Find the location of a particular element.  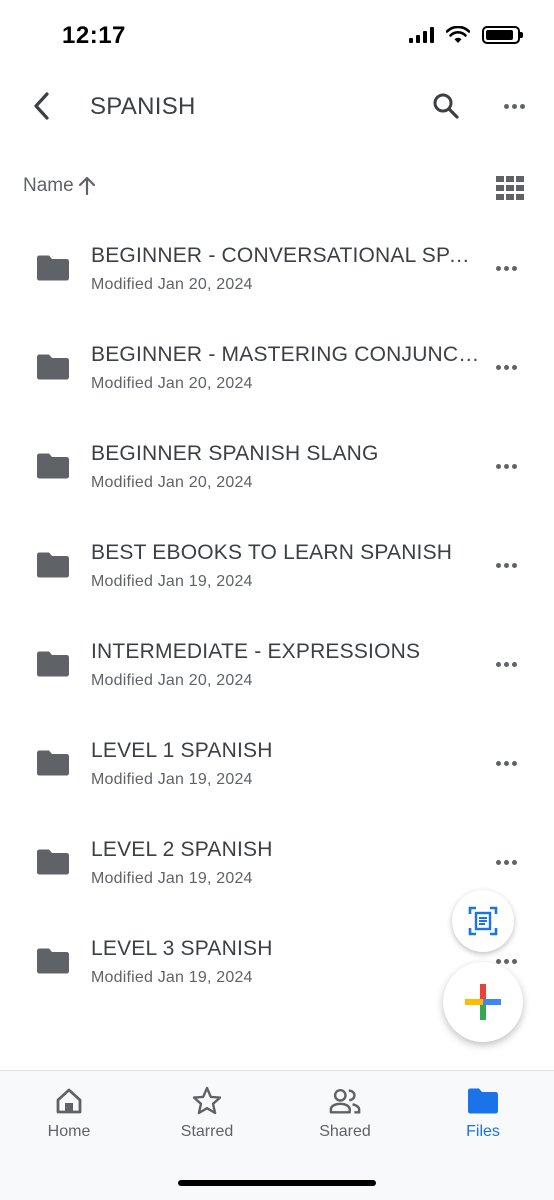

nav-shared: Shared is located at coordinates (345, 1115).